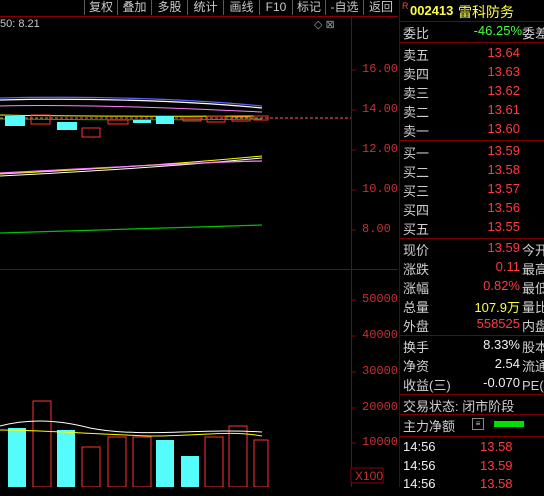 Image resolution: width=544 pixels, height=496 pixels. Describe the element at coordinates (472, 326) in the screenshot. I see `stat-row-outer: 外盘 558525 内盘` at that location.